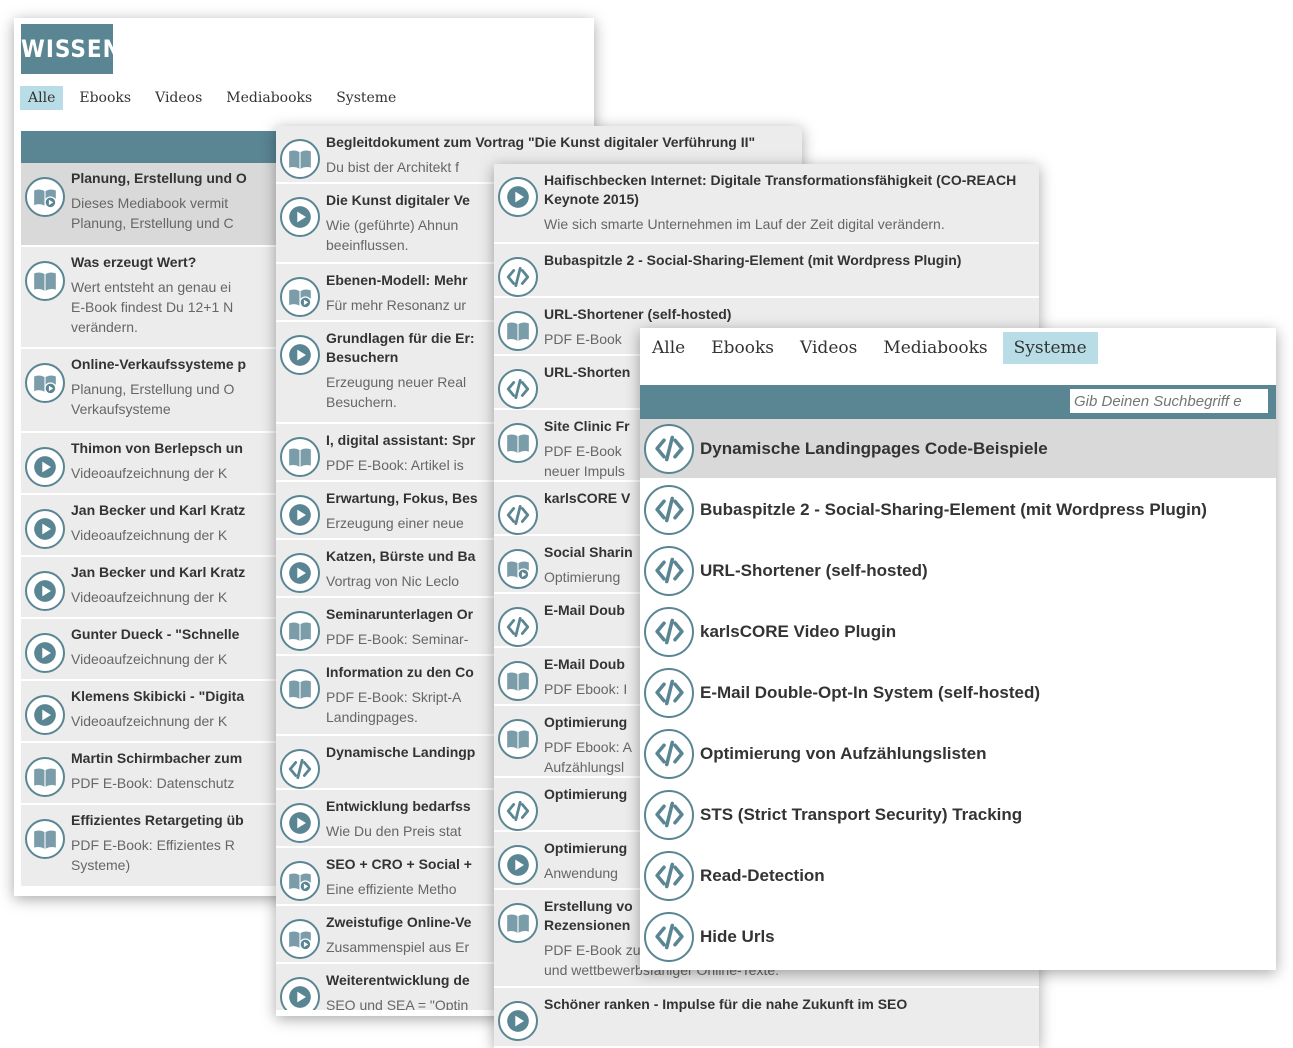 The image size is (1293, 1048). I want to click on item-text: Dynamische Landingpages Code-Beispiele, so click(988, 448).